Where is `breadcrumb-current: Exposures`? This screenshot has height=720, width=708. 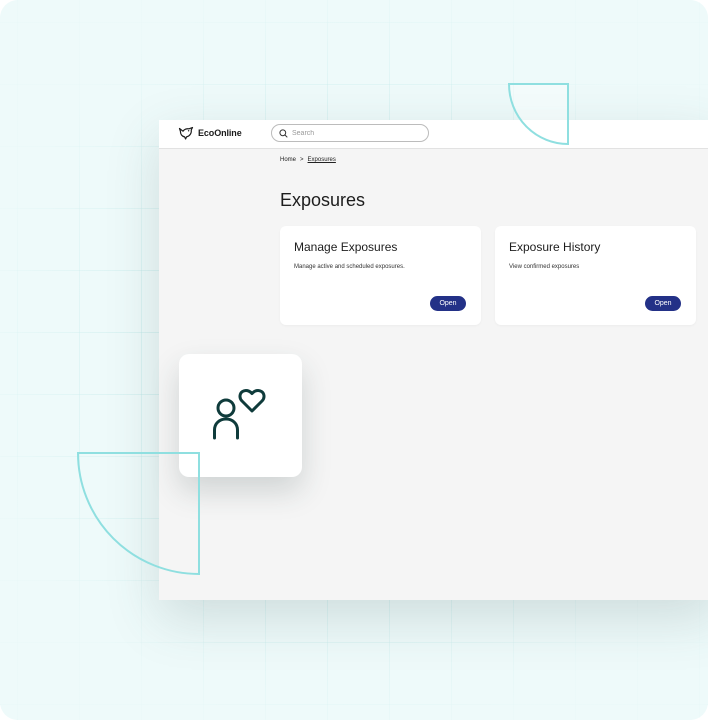
breadcrumb-current: Exposures is located at coordinates (322, 160).